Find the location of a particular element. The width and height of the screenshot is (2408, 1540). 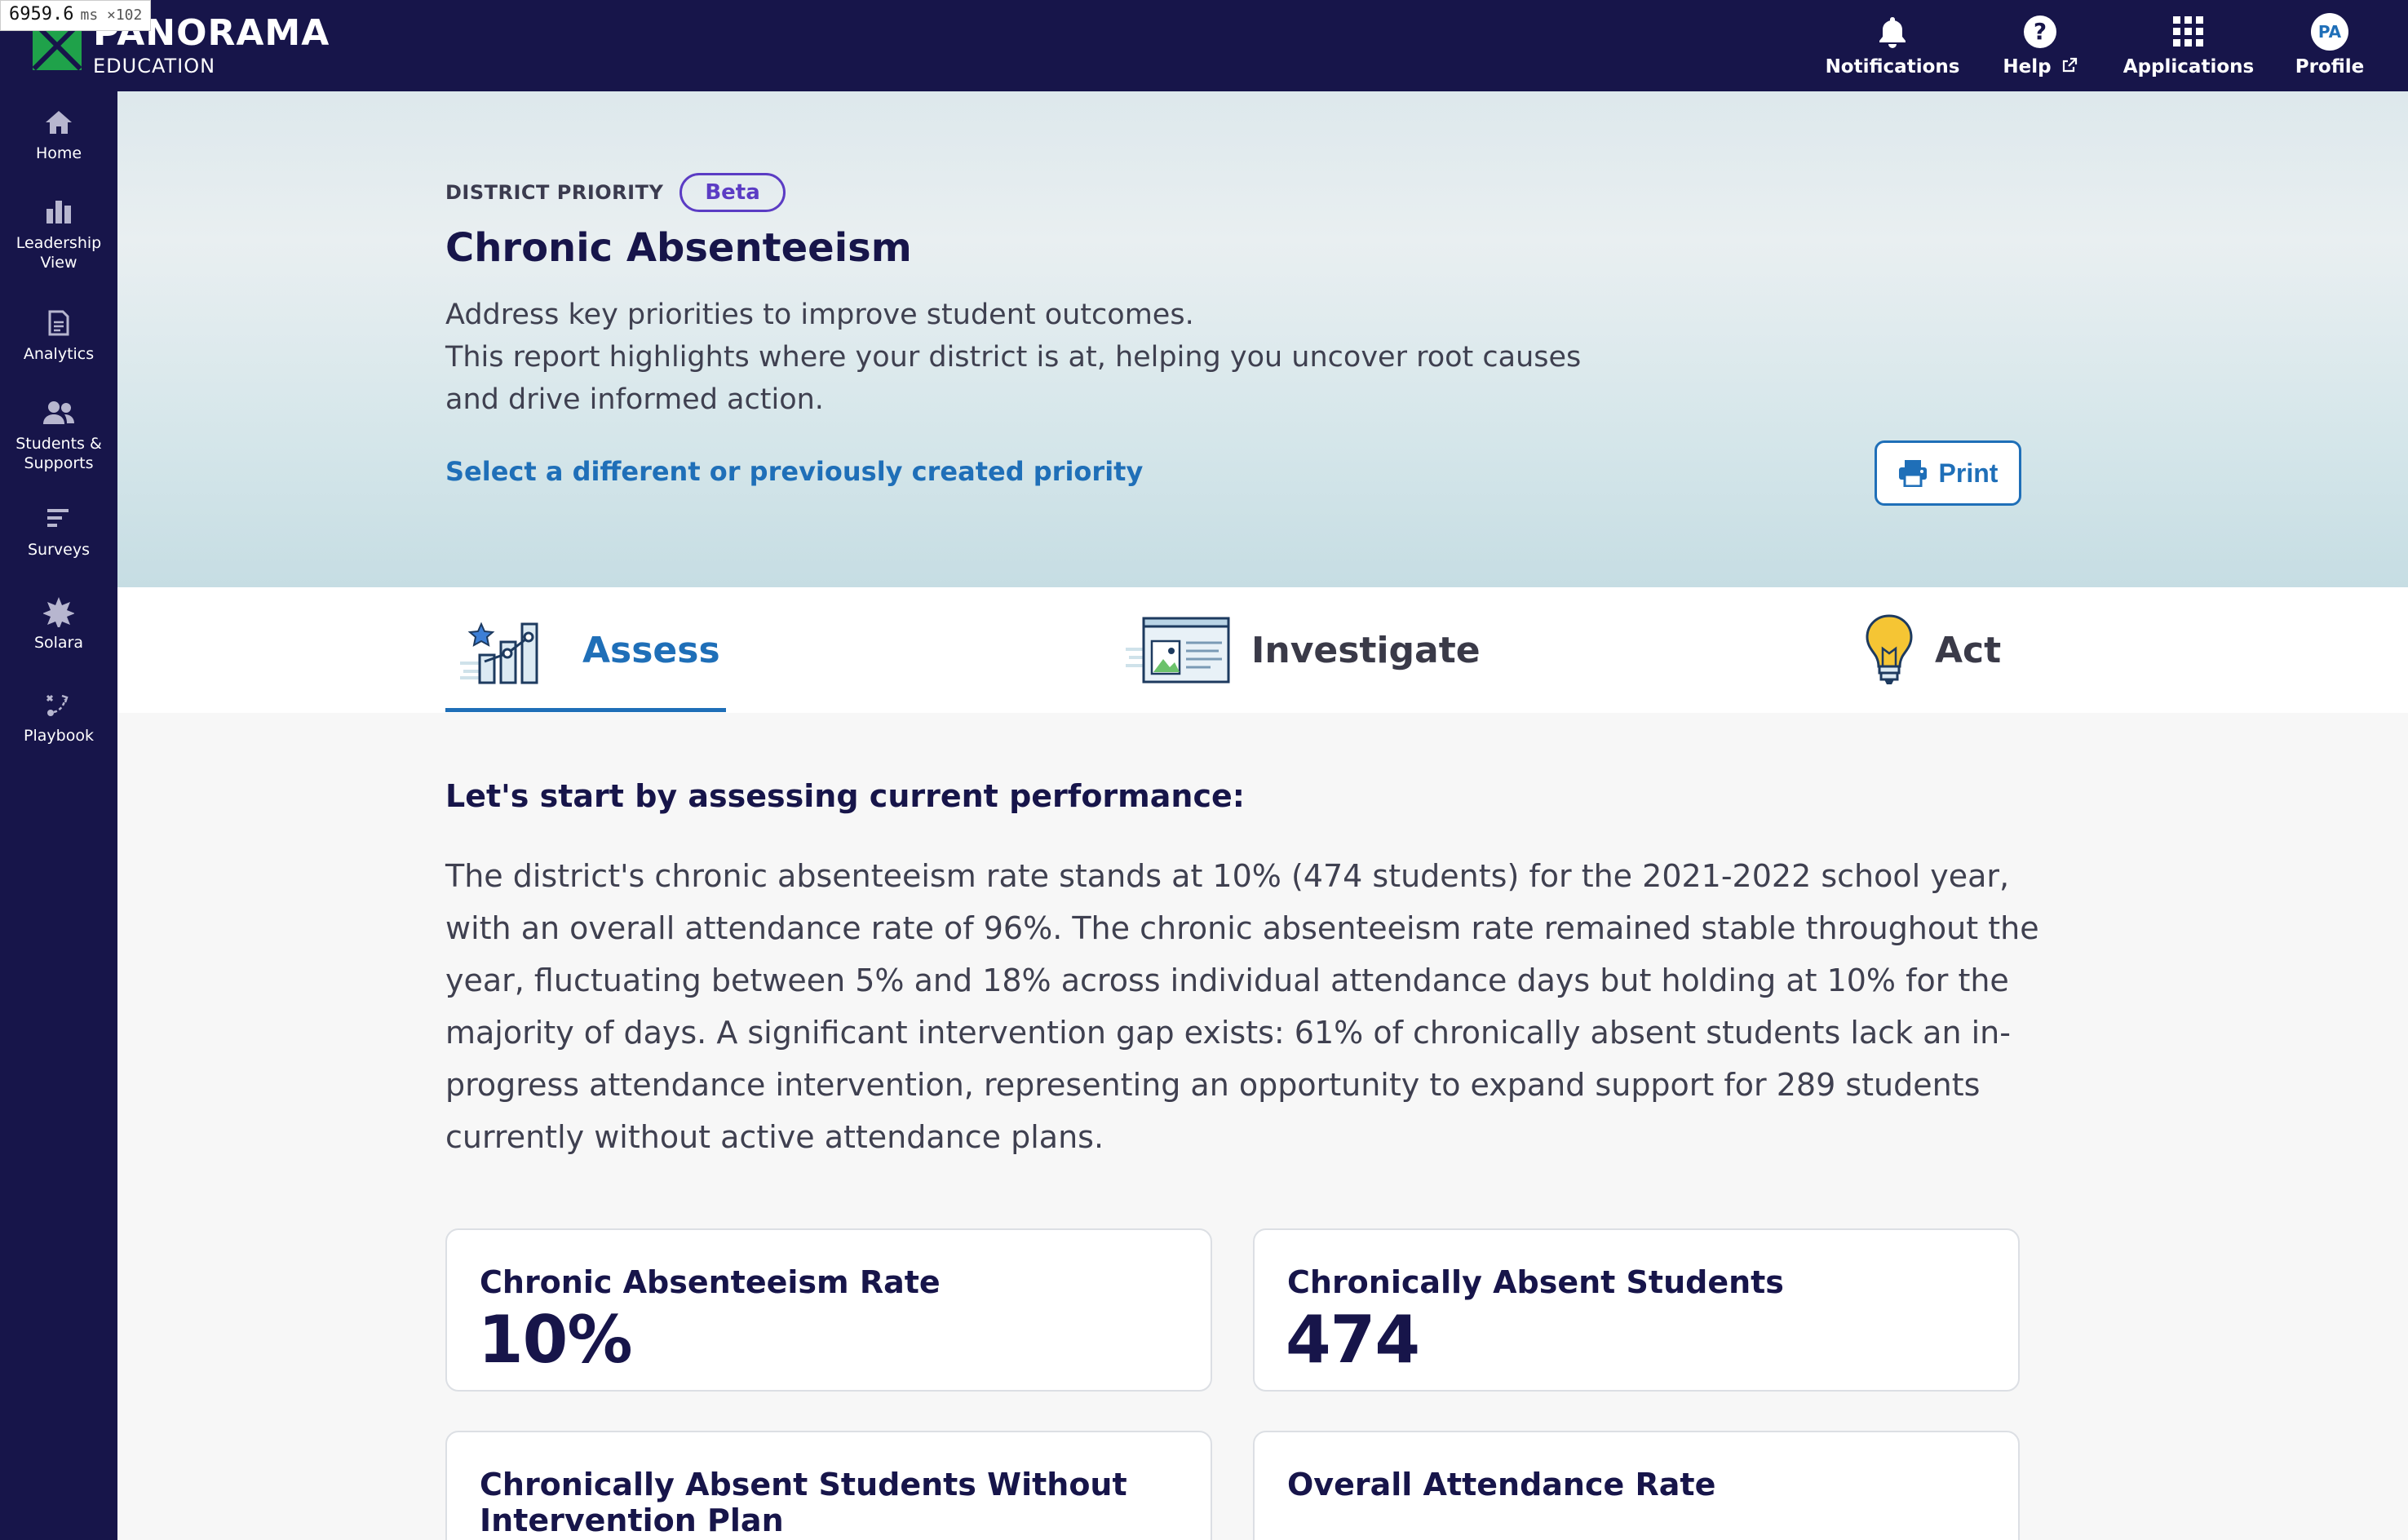

perf-value: 6959.6 is located at coordinates (41, 14).